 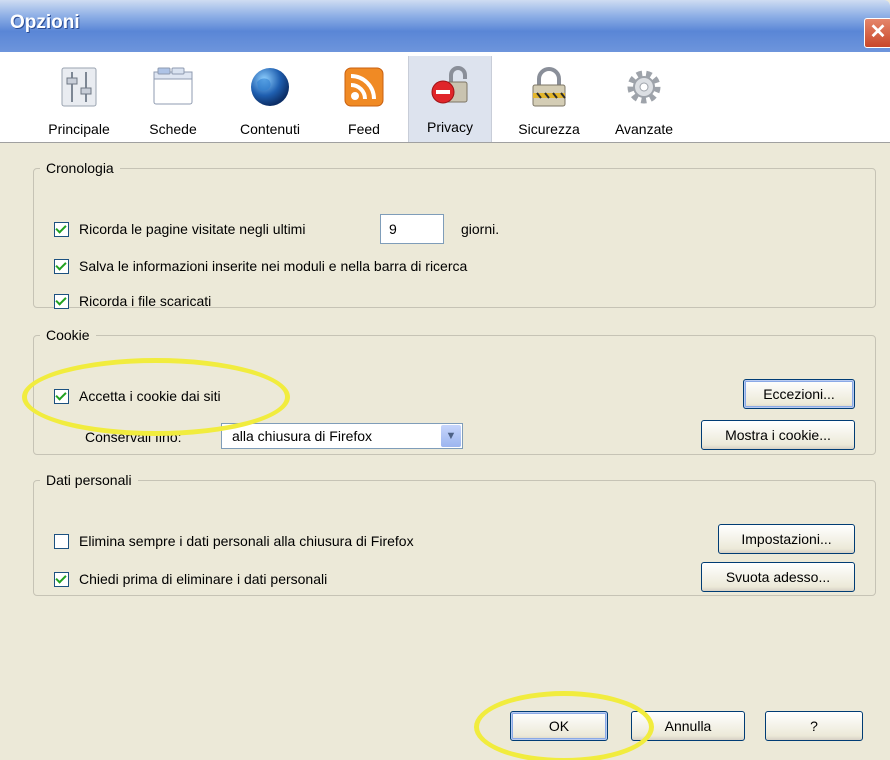 I want to click on tab-sicurezza: Sicurezza, so click(x=549, y=99).